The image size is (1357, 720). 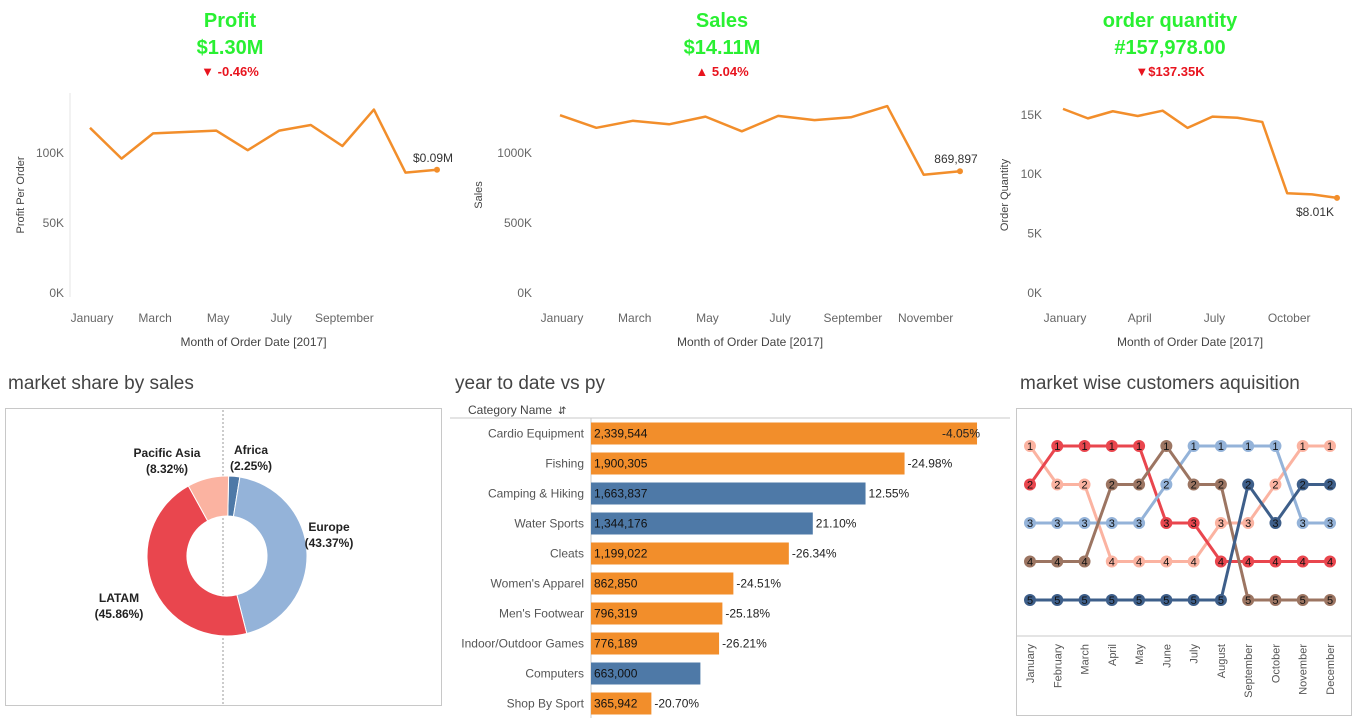 What do you see at coordinates (1034, 234) in the screenshot?
I see `y-tick-label: 5K` at bounding box center [1034, 234].